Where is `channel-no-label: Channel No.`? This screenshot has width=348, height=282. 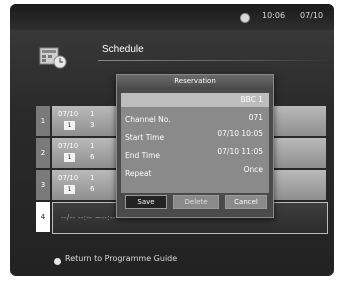 channel-no-label: Channel No. is located at coordinates (148, 119).